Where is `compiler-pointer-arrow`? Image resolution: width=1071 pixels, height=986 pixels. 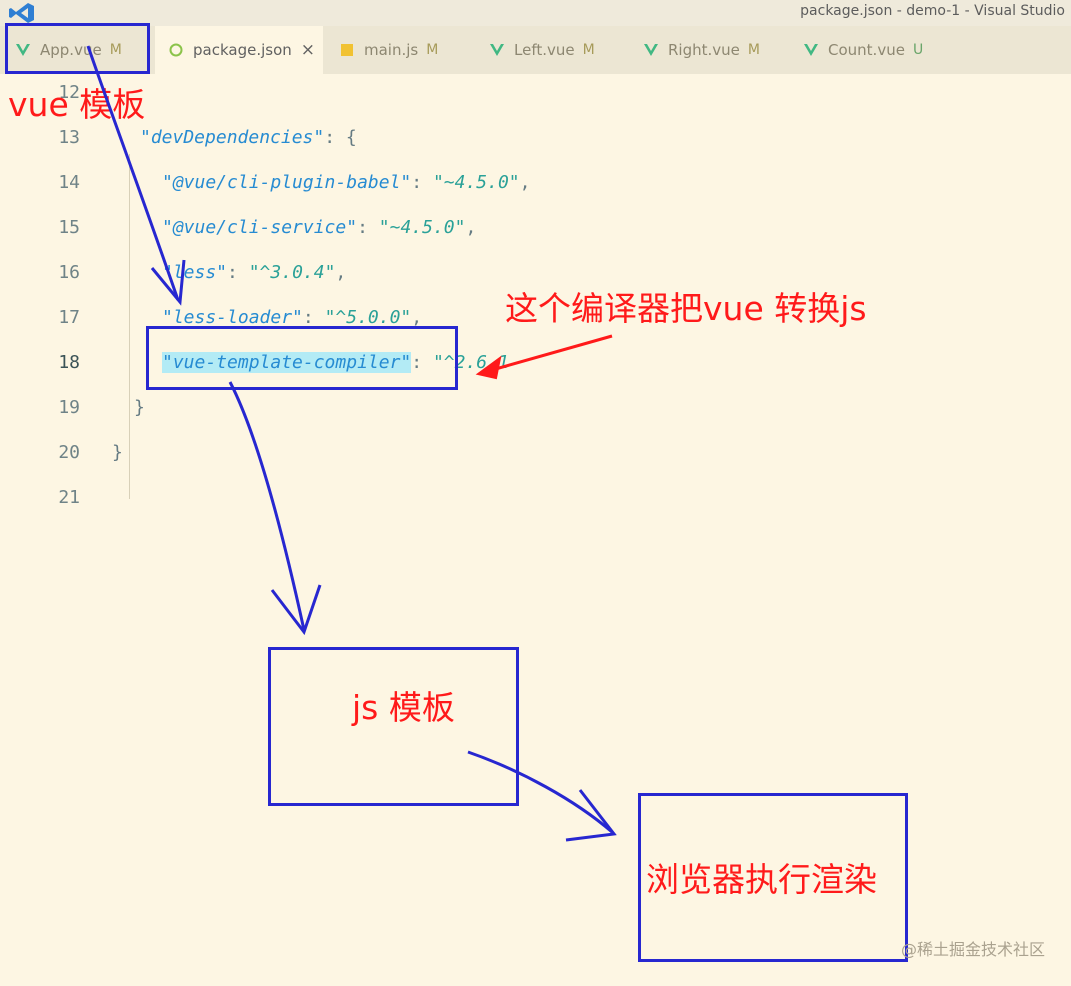 compiler-pointer-arrow is located at coordinates (548, 354).